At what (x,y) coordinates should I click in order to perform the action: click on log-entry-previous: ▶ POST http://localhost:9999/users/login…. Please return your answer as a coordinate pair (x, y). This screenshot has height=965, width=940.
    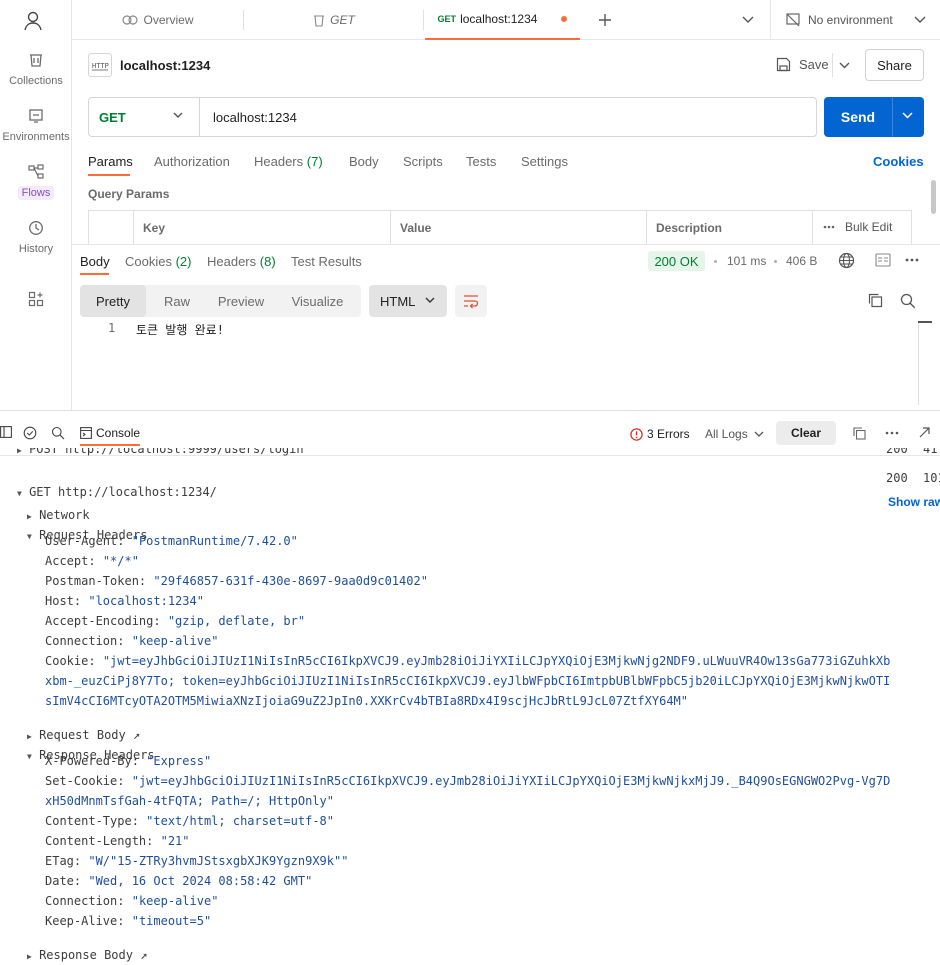
    Looking at the image, I should click on (470, 455).